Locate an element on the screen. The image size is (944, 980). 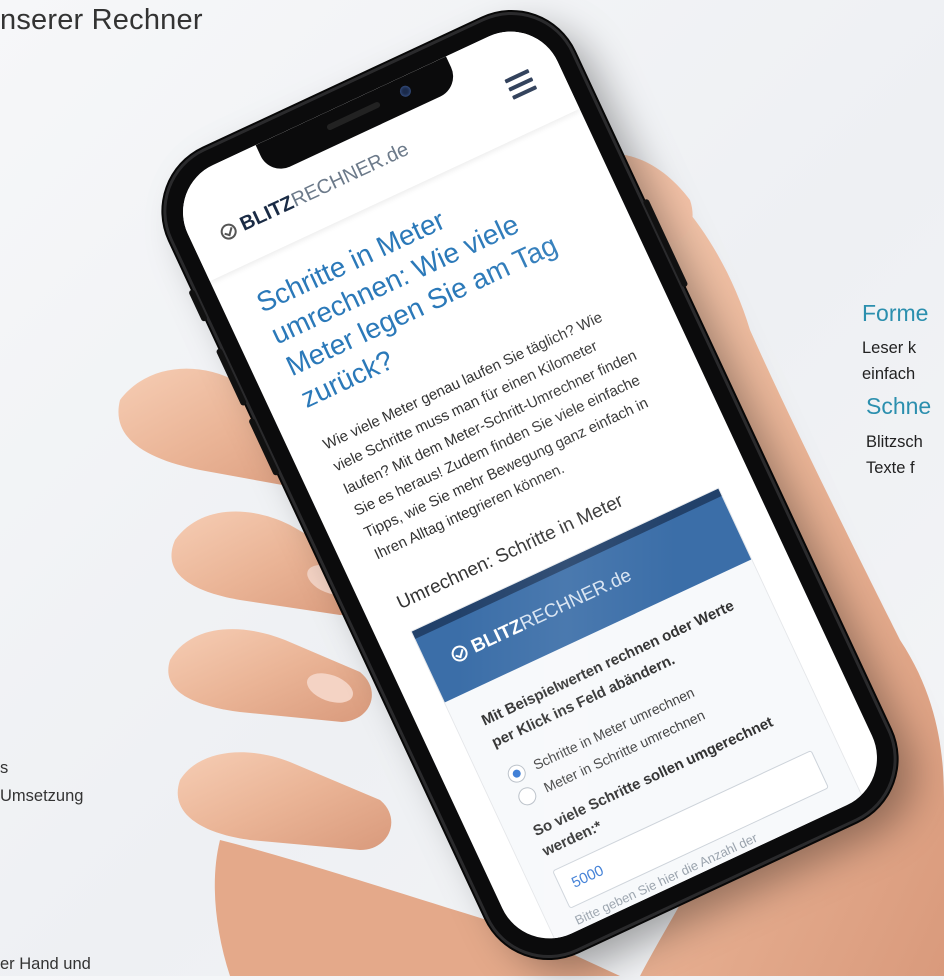
side-text-line: Umsetzung is located at coordinates (42, 796).